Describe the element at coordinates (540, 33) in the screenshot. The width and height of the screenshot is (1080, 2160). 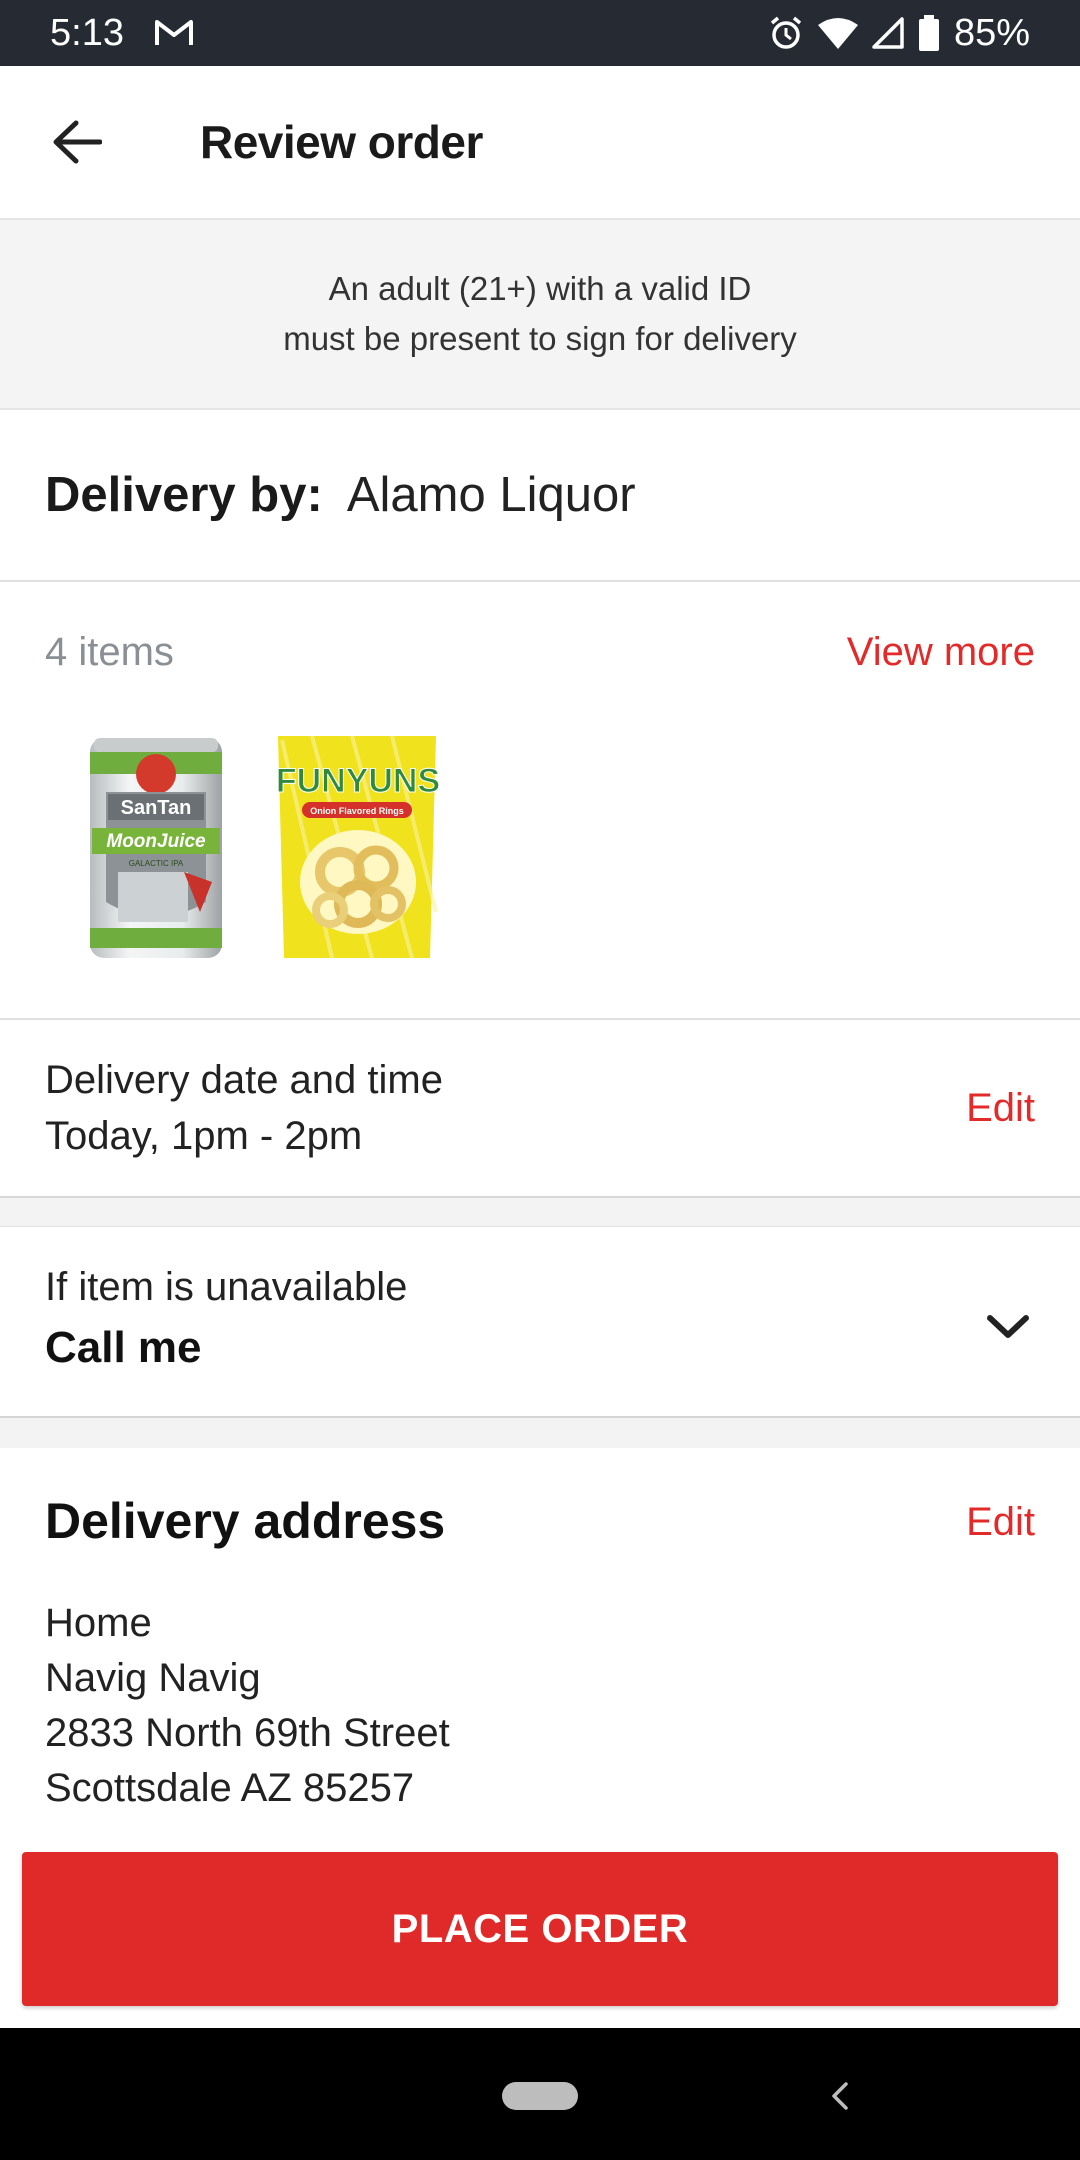
I see `status-bar: 5:13 85%` at that location.